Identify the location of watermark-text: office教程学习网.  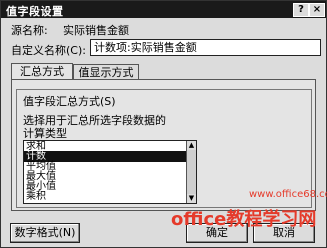
(244, 219).